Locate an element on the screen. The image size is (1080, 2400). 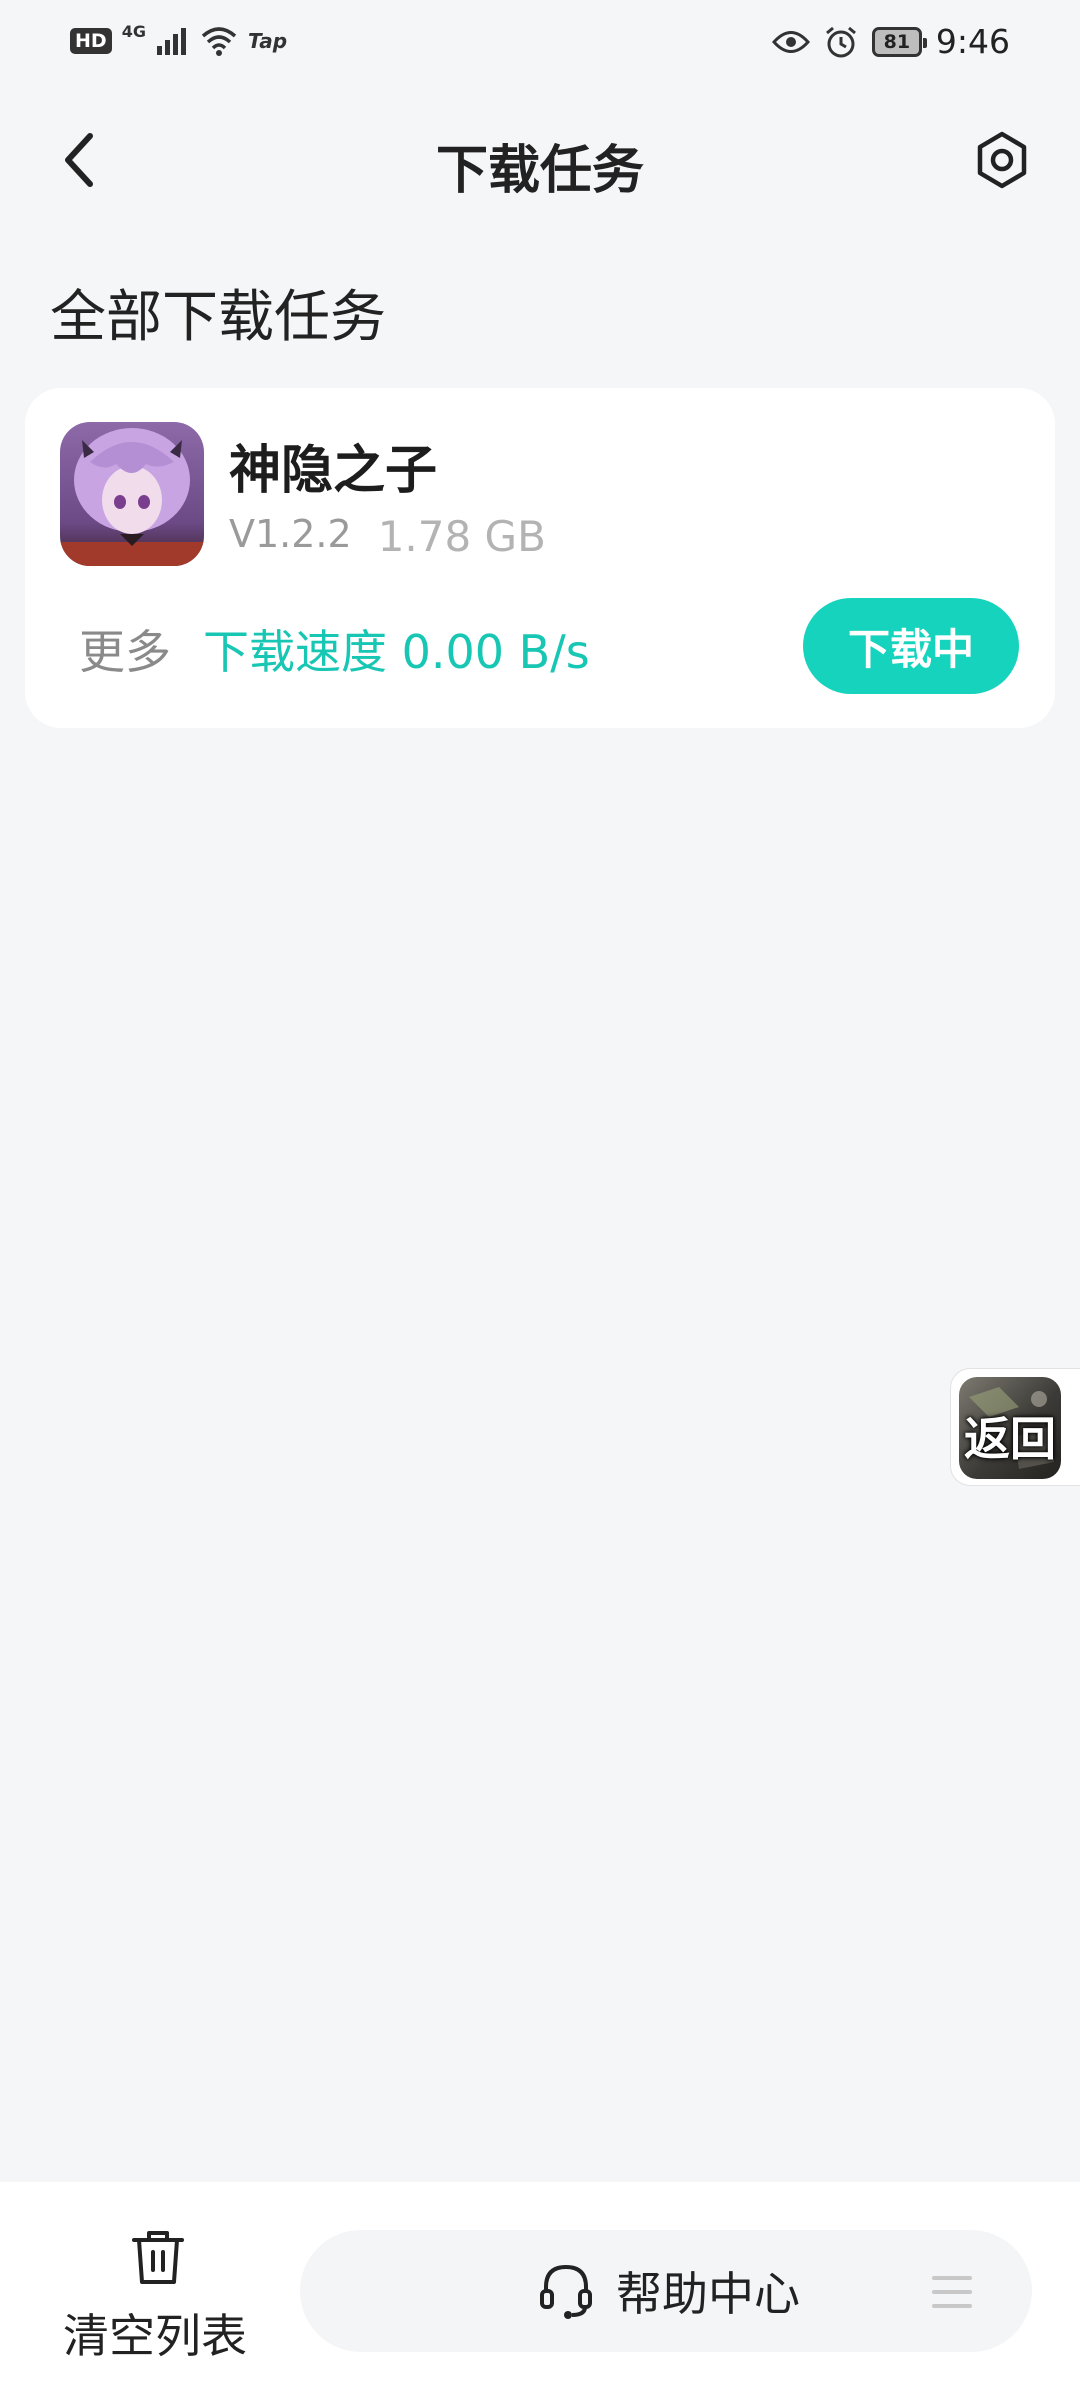
game-version: V1.2.2 is located at coordinates (290, 534).